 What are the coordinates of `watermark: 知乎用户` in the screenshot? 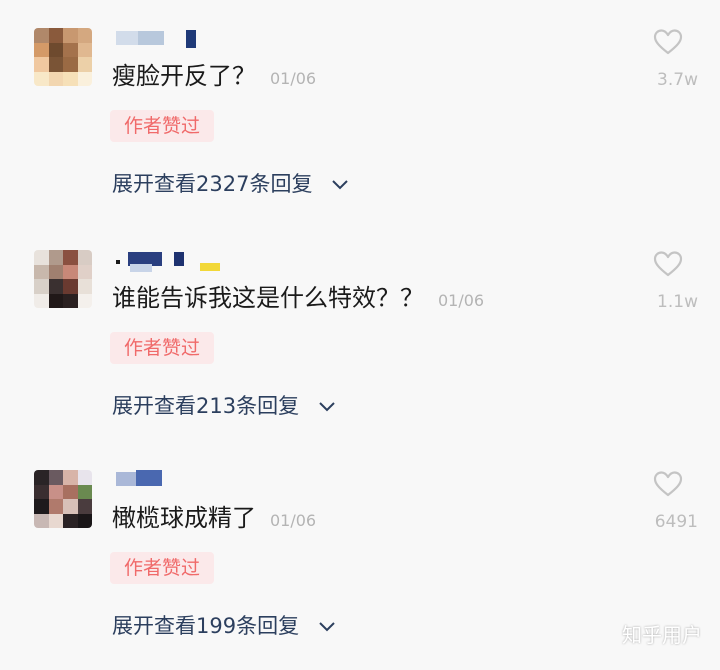 It's located at (662, 635).